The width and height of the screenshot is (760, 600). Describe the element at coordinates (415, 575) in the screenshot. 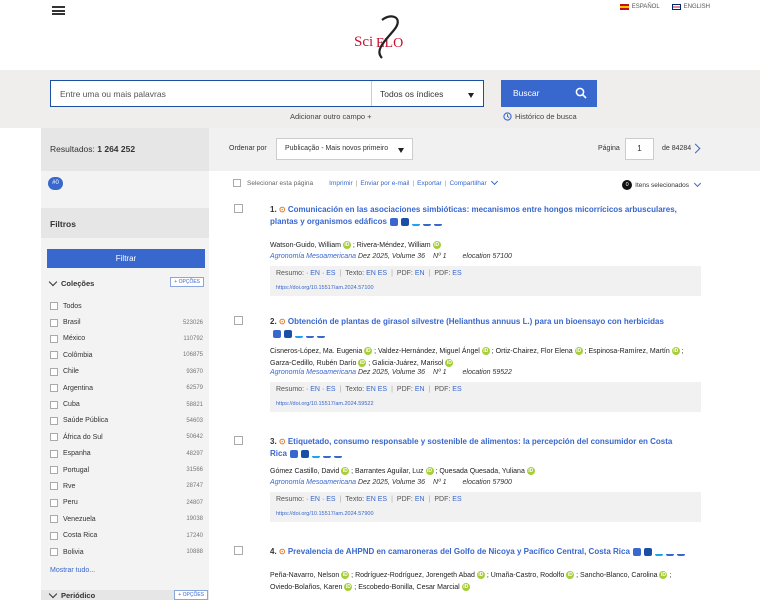

I see `author-name: Rodríguez-Rodríguez, Jorengeth Abad` at that location.